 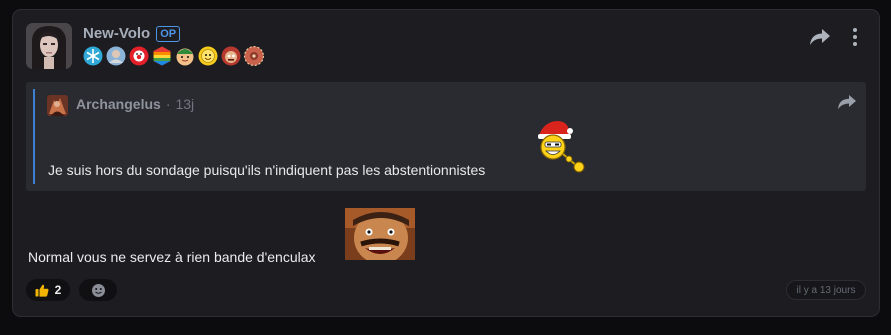 I want to click on thumbs-up-icon, so click(x=42, y=290).